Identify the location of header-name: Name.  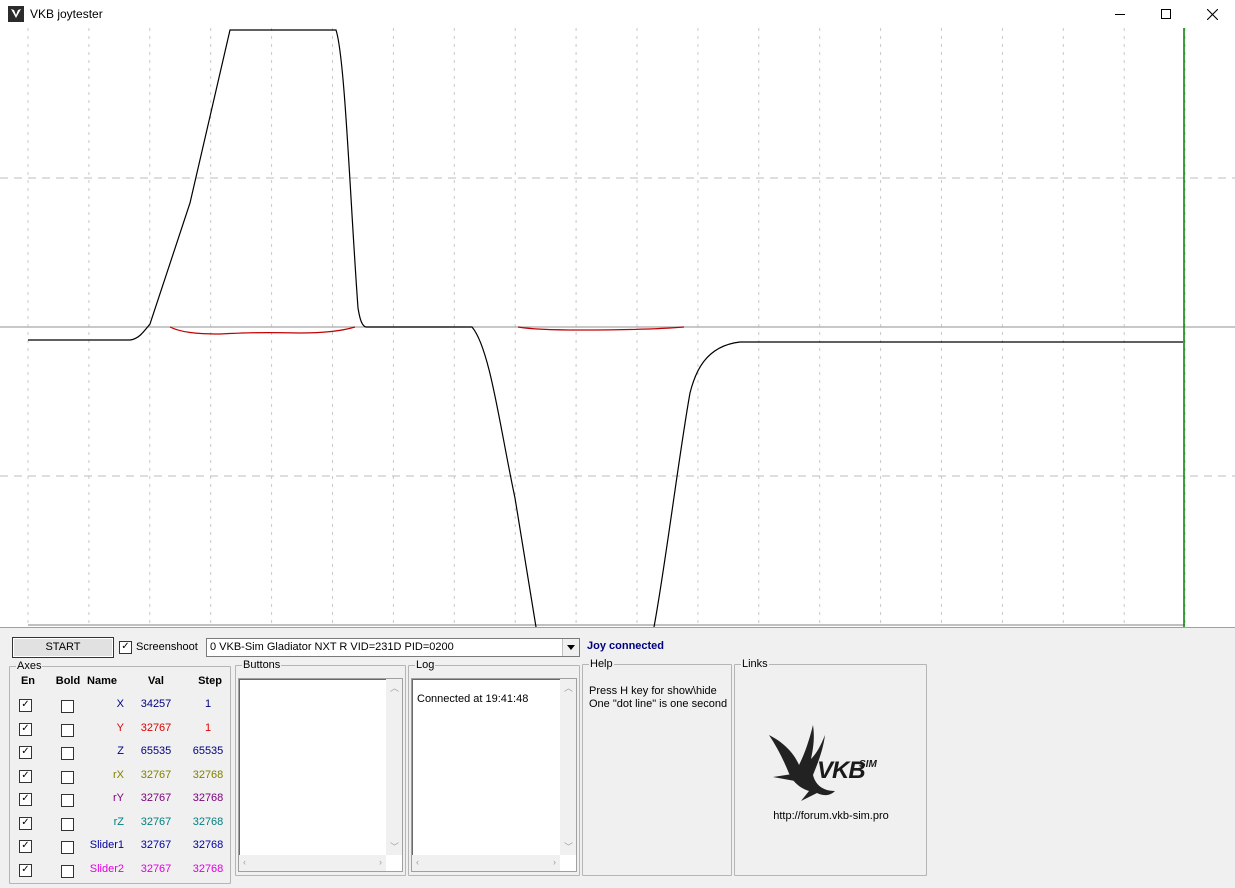
(102, 681).